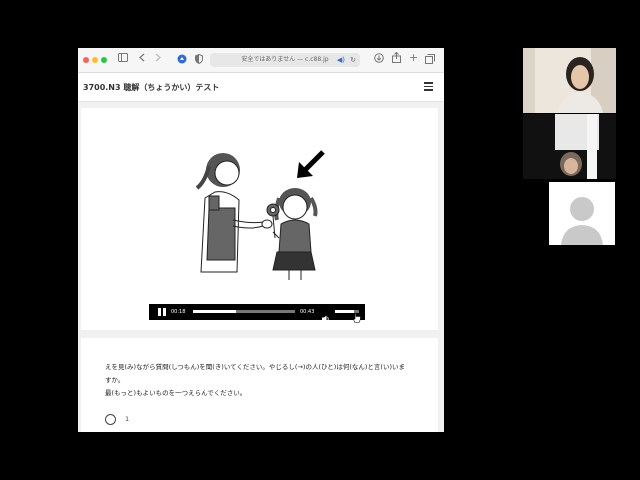 The height and width of the screenshot is (480, 640). I want to click on participant-2-video, so click(569, 146).